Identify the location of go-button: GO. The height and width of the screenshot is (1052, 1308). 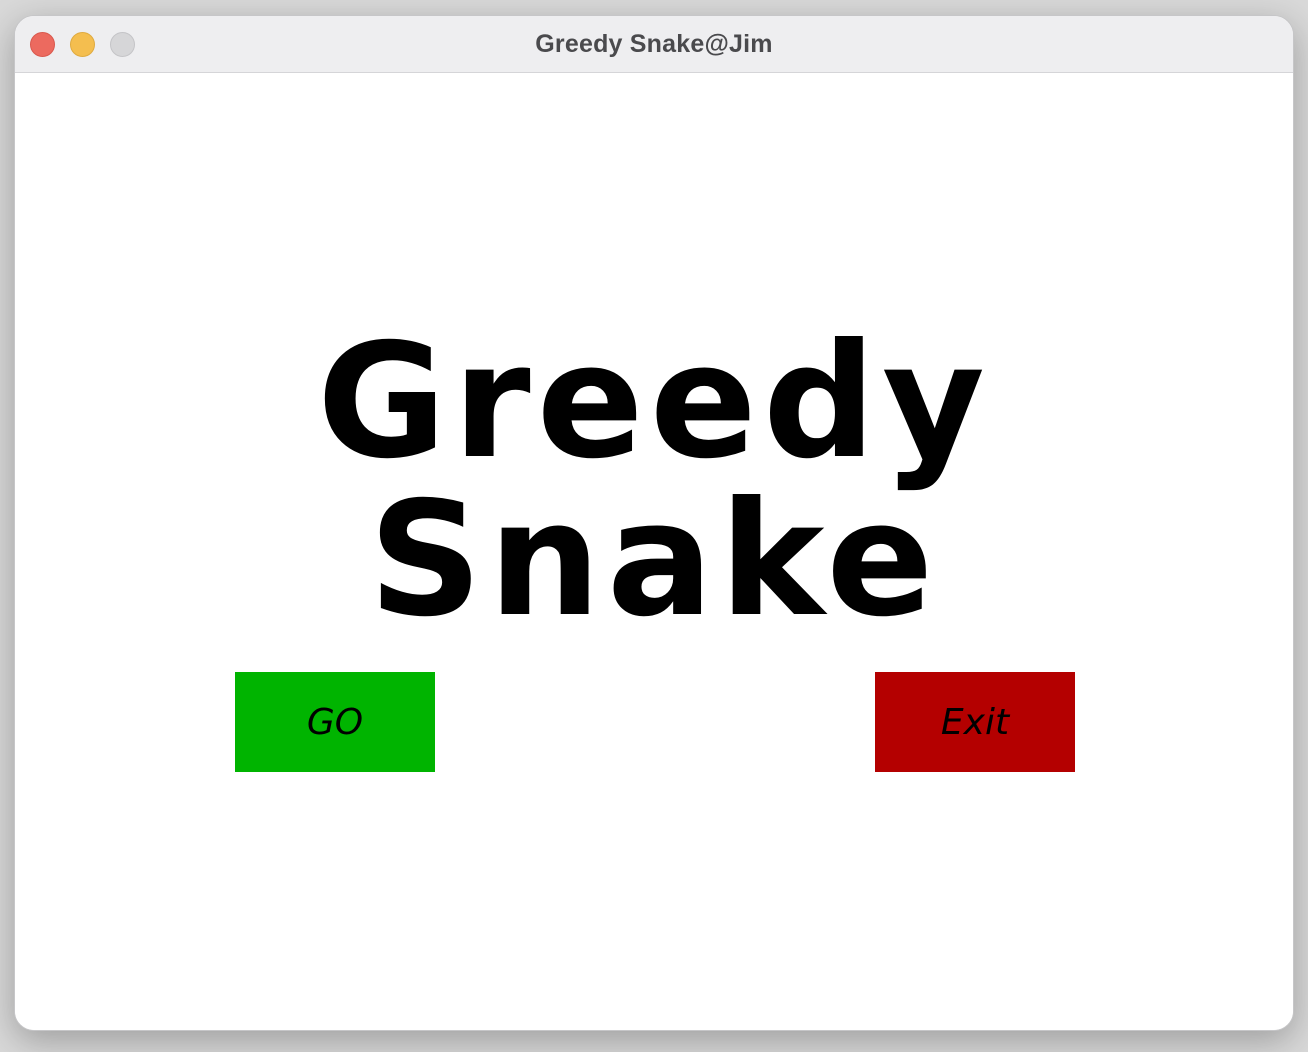
(335, 722).